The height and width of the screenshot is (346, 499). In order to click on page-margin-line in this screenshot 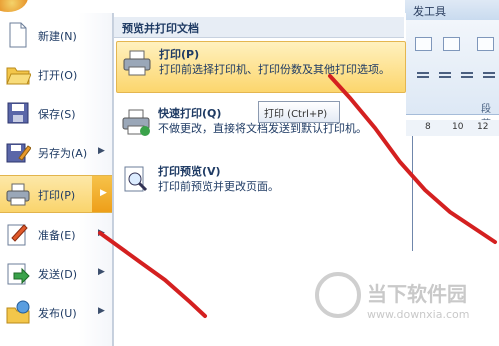, I will do `click(412, 193)`.